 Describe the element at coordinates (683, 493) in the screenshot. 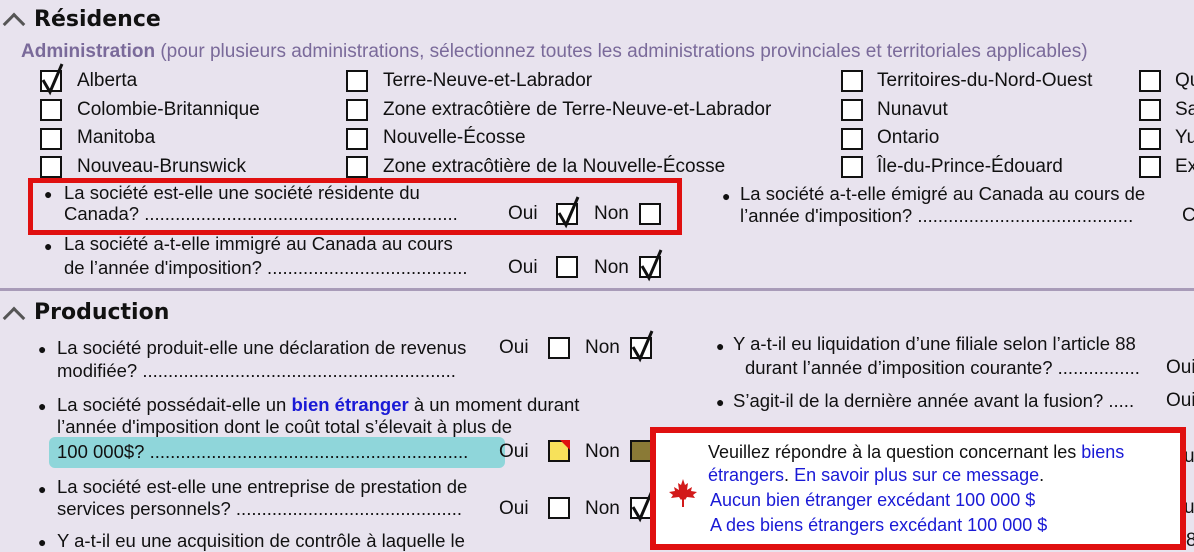

I see `maple-leaf-icon` at that location.